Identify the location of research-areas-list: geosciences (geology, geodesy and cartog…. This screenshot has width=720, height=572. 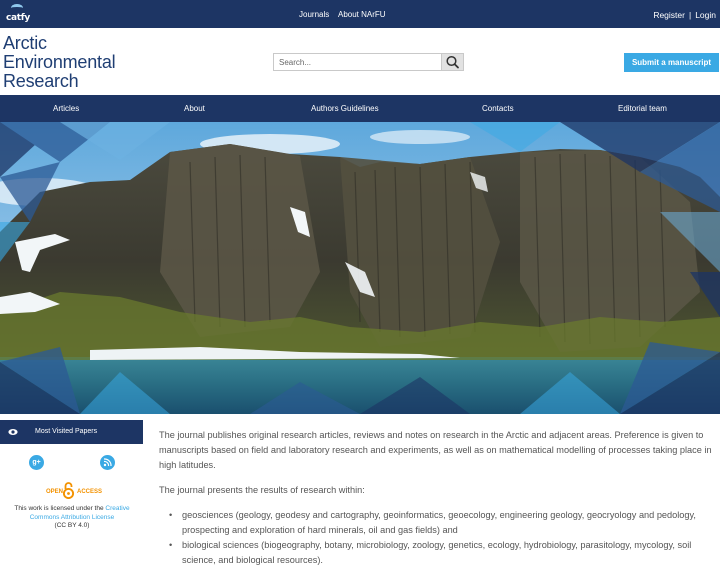
(442, 538).